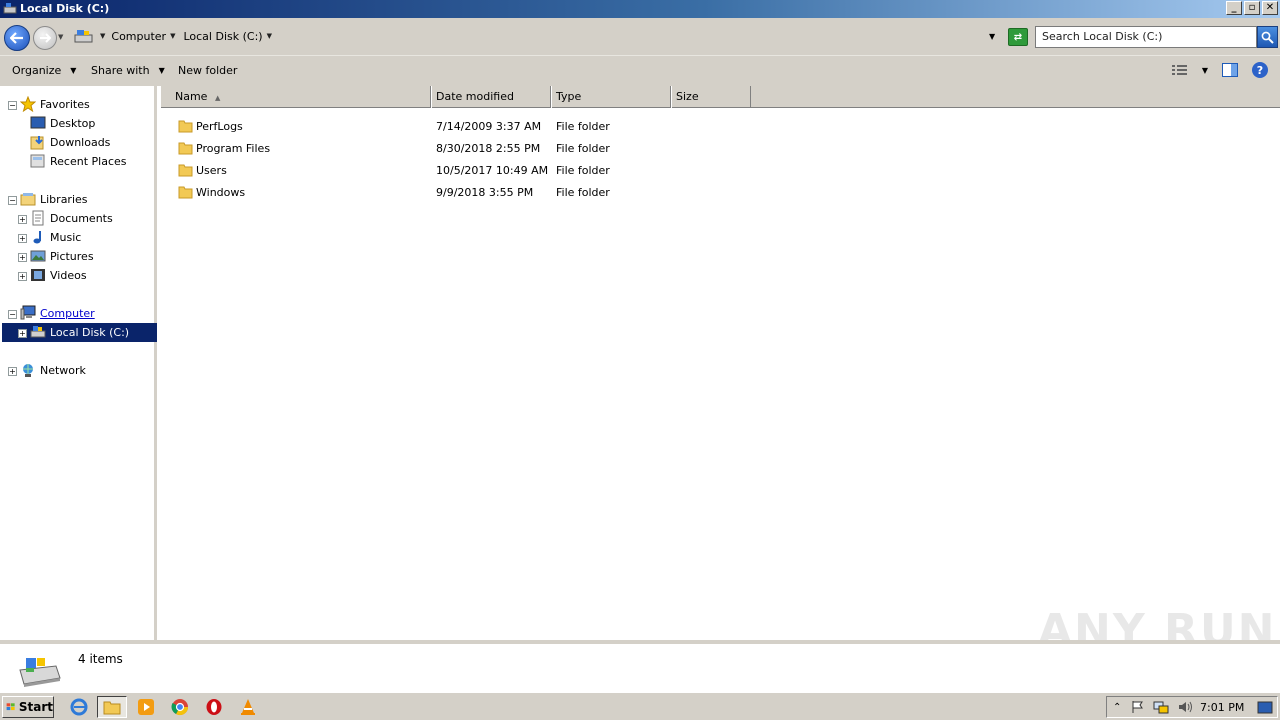 The height and width of the screenshot is (720, 1280). I want to click on windows-logo-icon, so click(10, 707).